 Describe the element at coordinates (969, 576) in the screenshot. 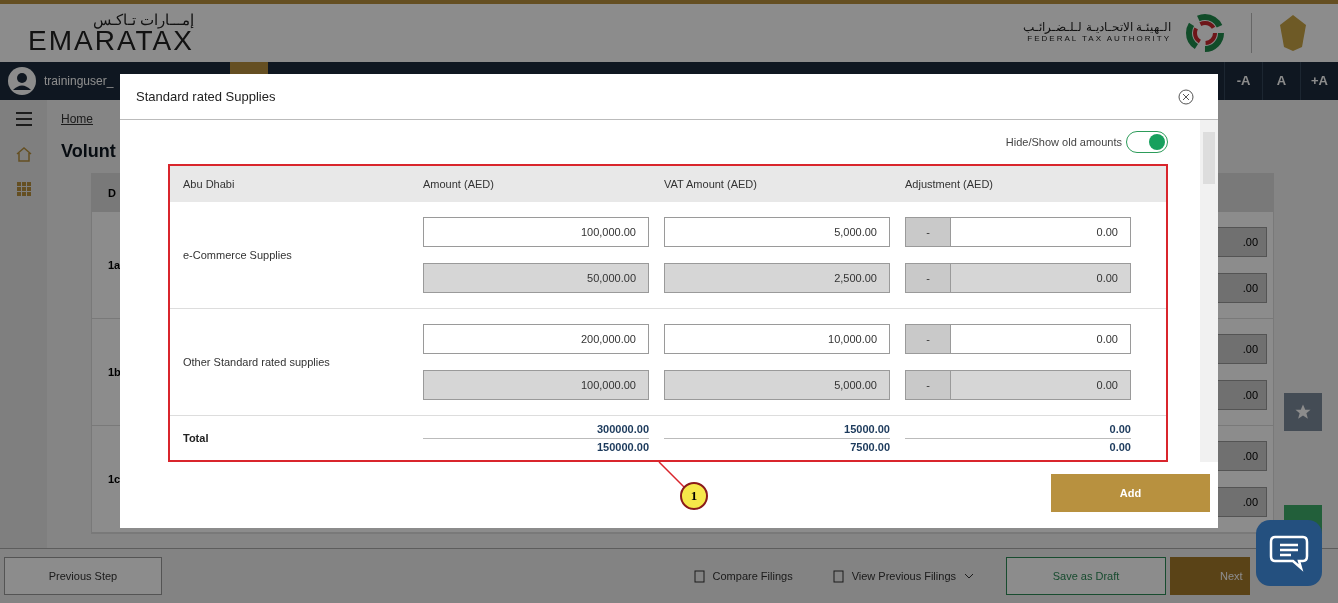

I see `chevron-down-icon` at that location.